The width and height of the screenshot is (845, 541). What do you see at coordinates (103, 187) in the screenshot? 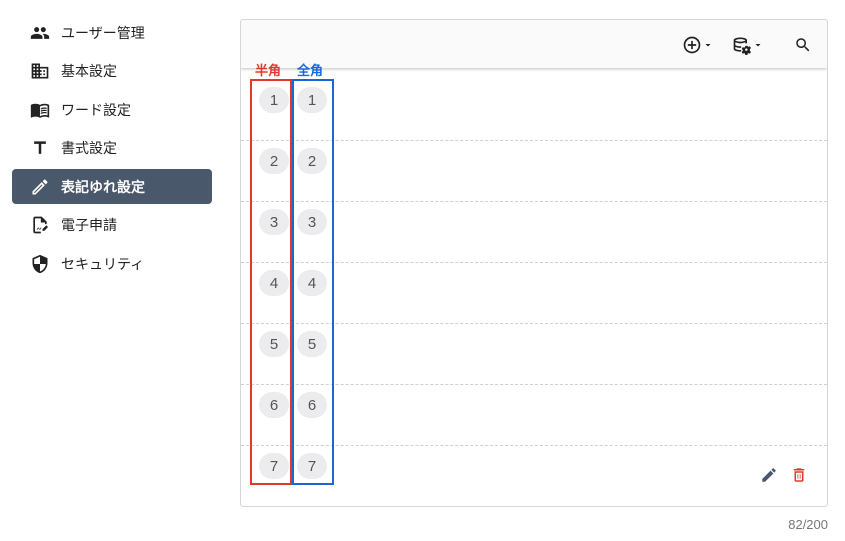
I see `sidebar-item-label: 表記ゆれ設定` at bounding box center [103, 187].